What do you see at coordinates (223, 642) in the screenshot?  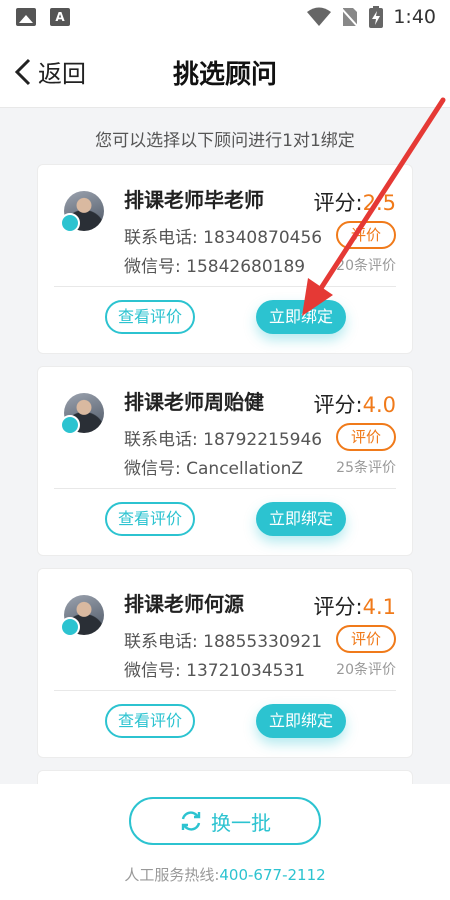 I see `phone-text: 联系电话: 18855330921` at bounding box center [223, 642].